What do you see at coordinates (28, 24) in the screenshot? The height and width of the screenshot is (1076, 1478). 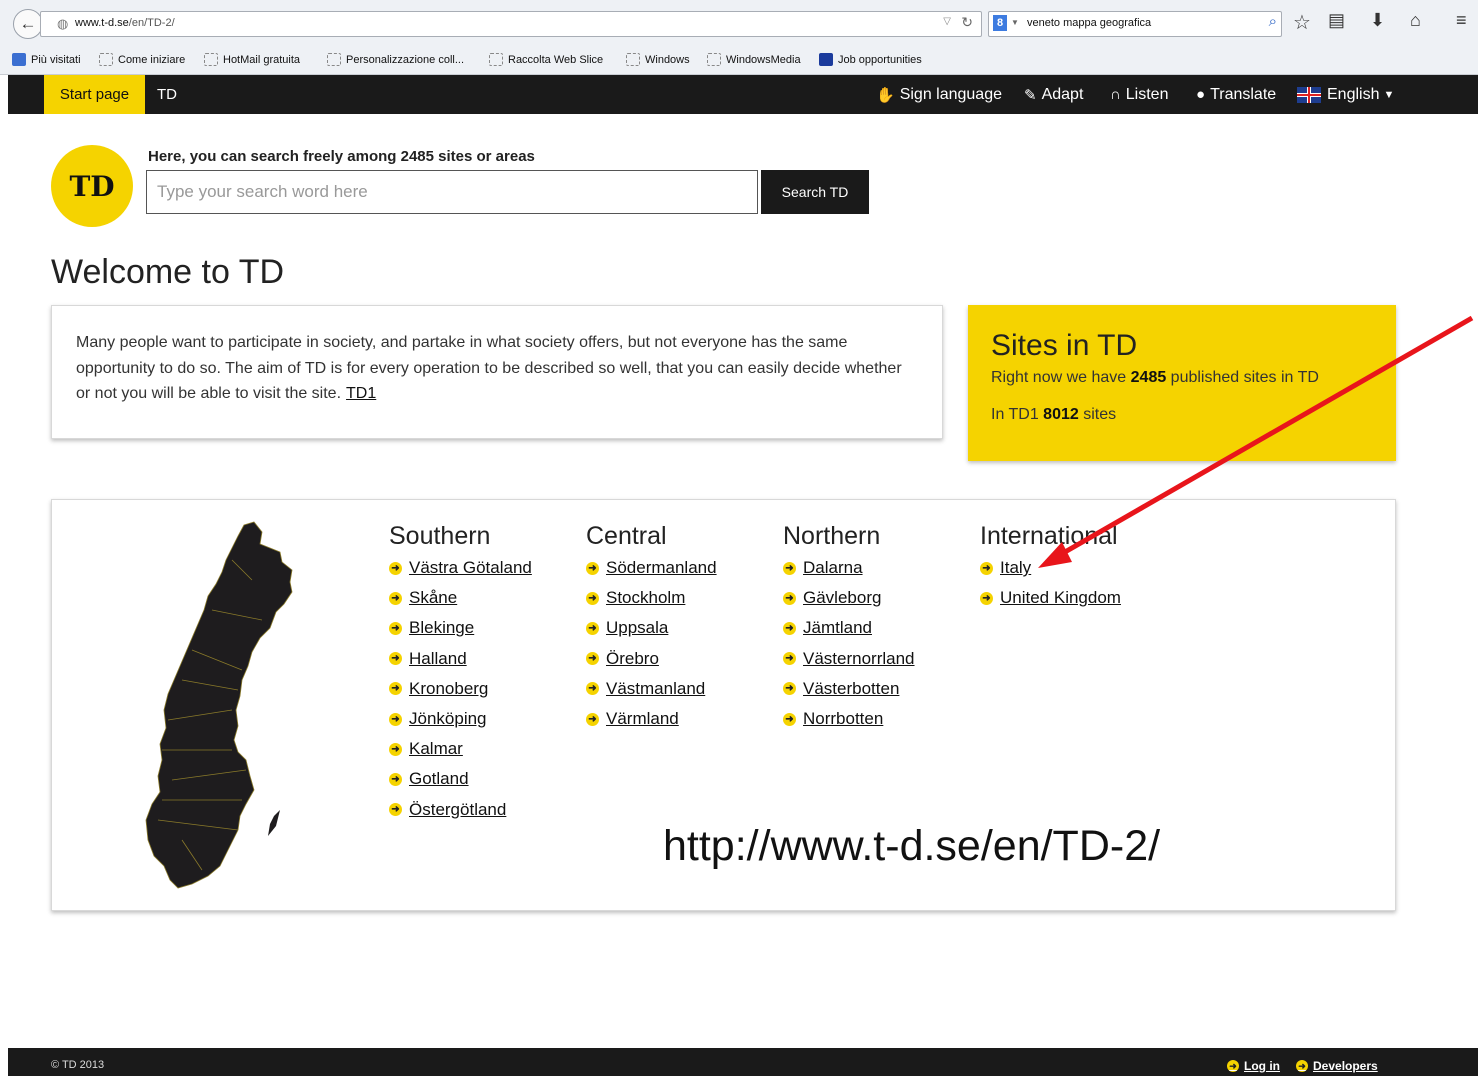 I see `back-button: ←` at bounding box center [28, 24].